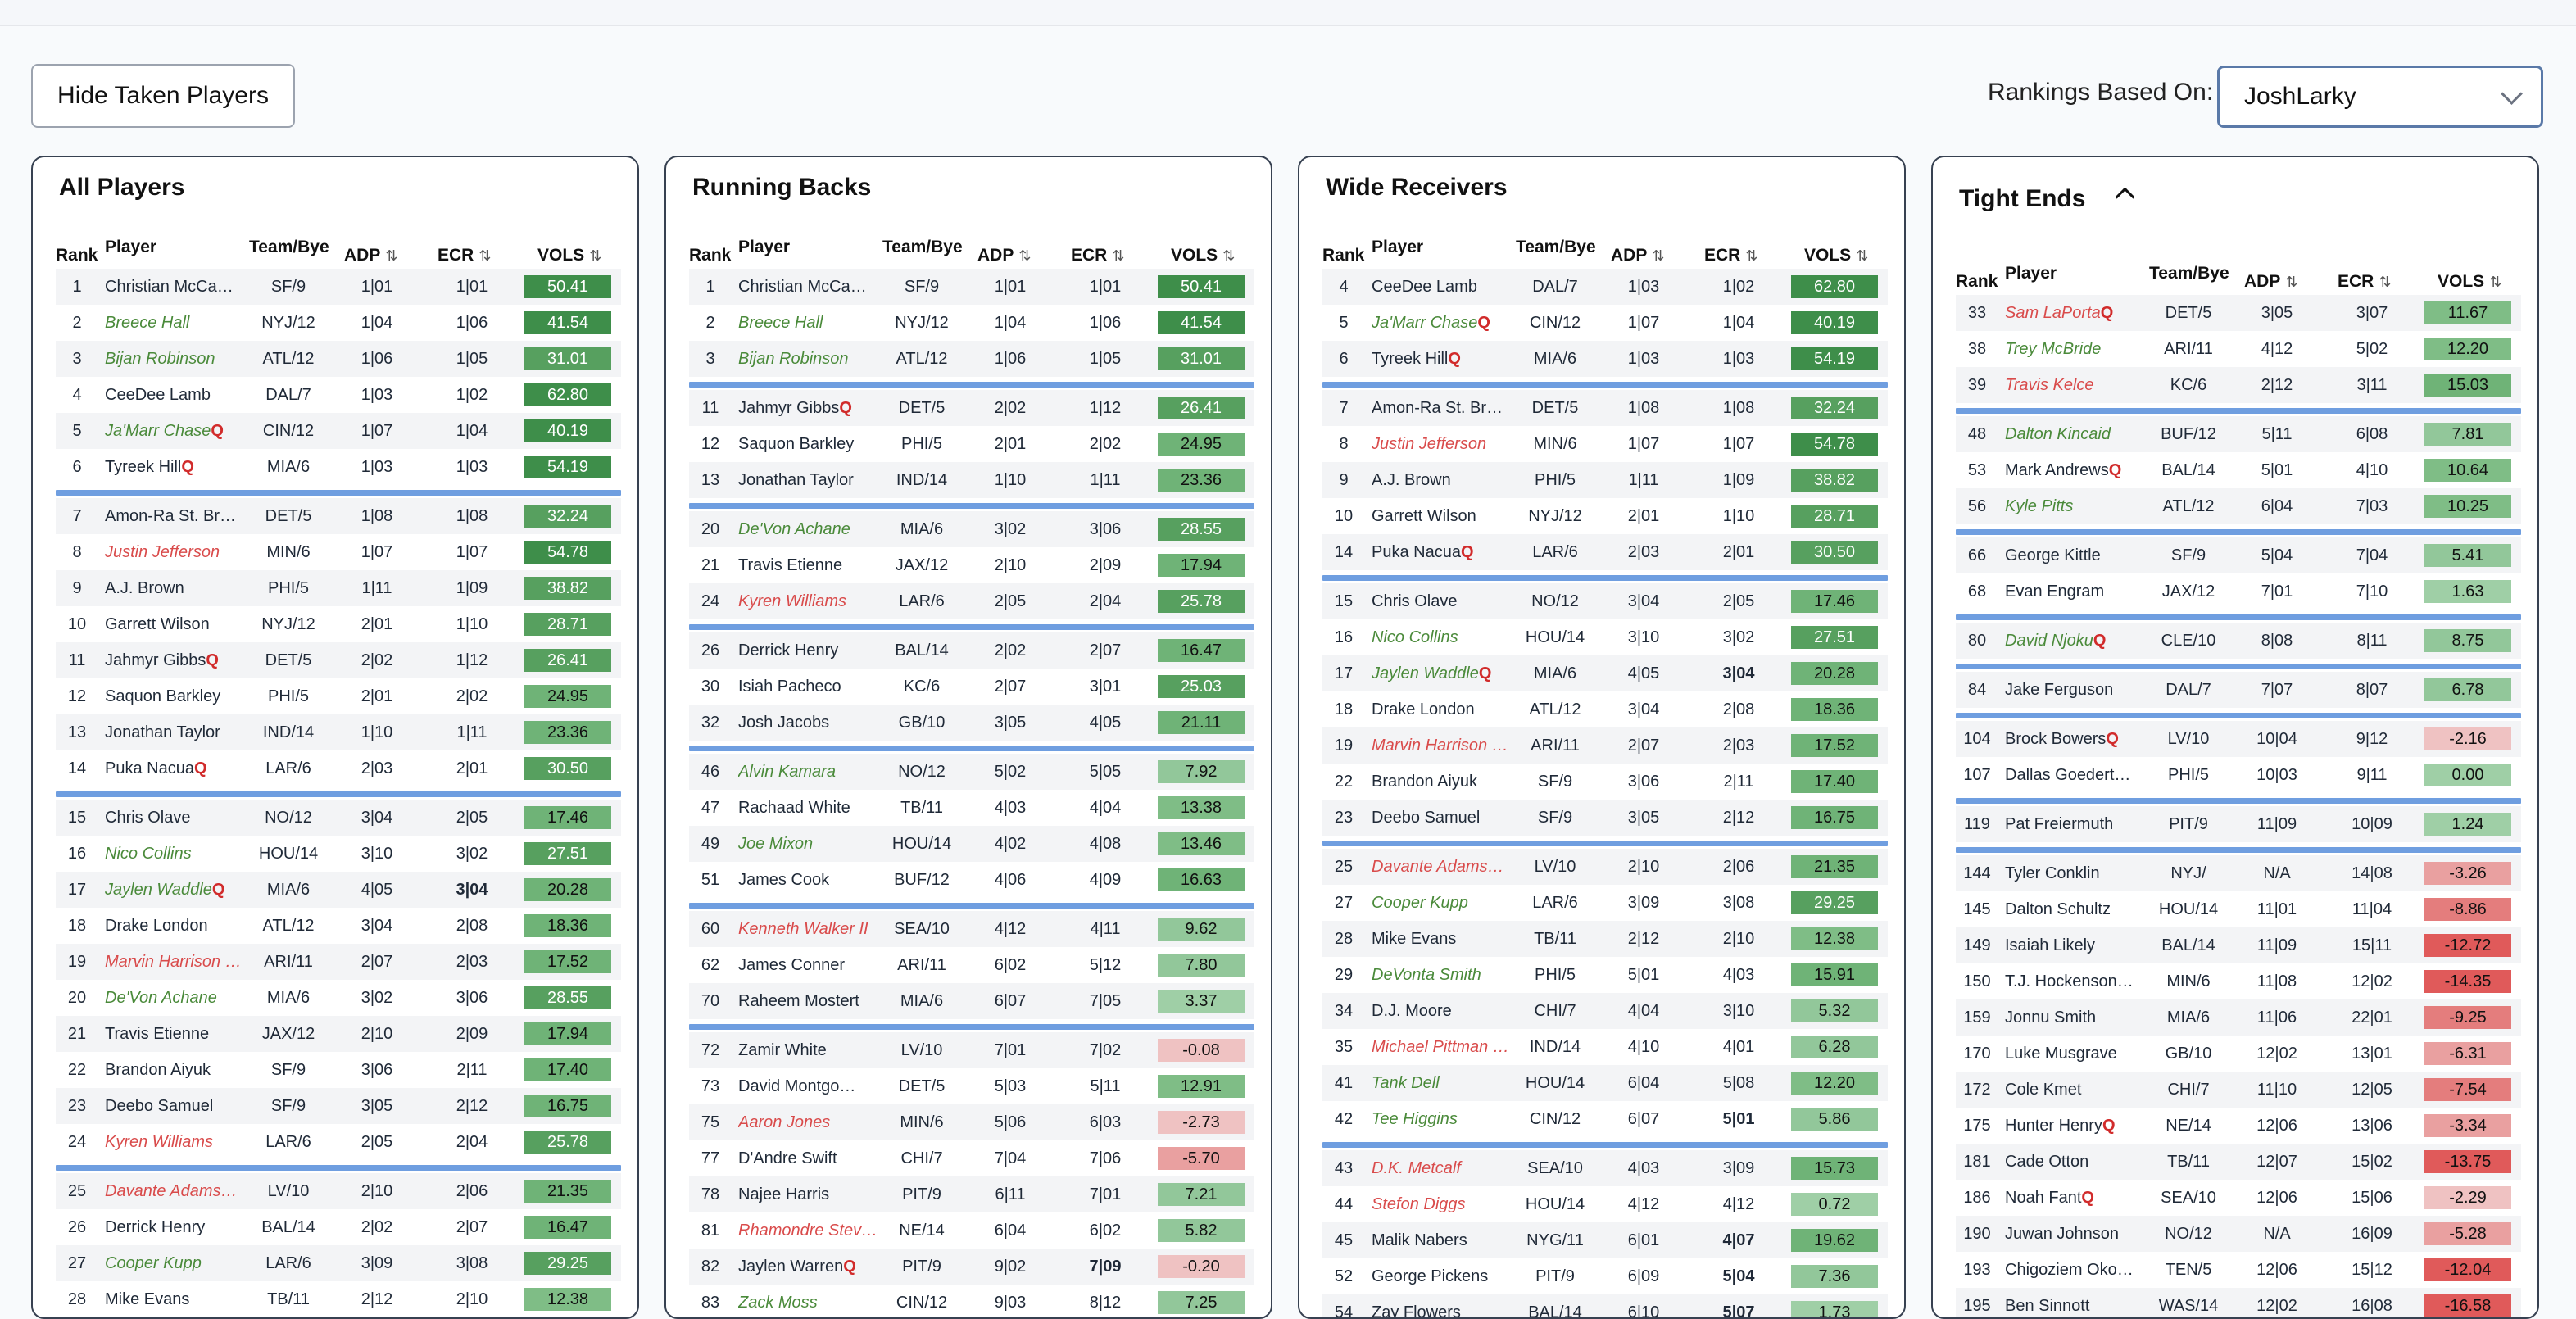 The height and width of the screenshot is (1319, 2576). I want to click on player-row: 4 CeeDee Lamb DAL/7 1|03 1|02 62.80, so click(1605, 287).